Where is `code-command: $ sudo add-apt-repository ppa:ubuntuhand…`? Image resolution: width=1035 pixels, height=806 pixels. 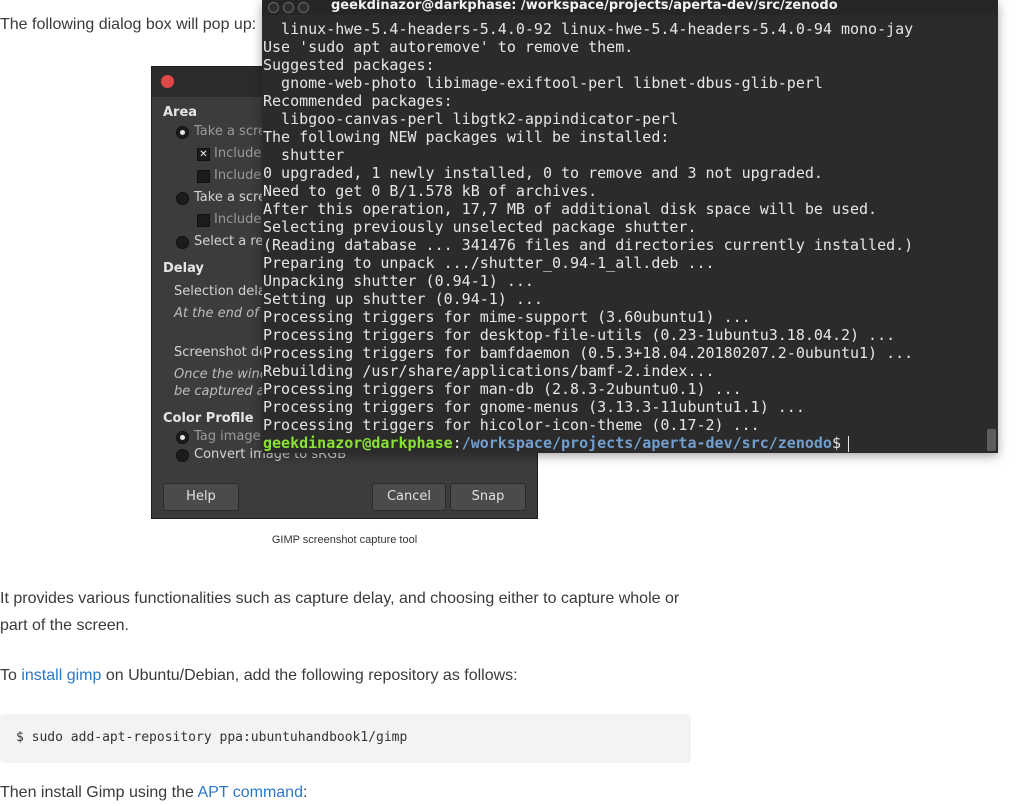
code-command: $ sudo add-apt-repository ppa:ubuntuhand… is located at coordinates (212, 737).